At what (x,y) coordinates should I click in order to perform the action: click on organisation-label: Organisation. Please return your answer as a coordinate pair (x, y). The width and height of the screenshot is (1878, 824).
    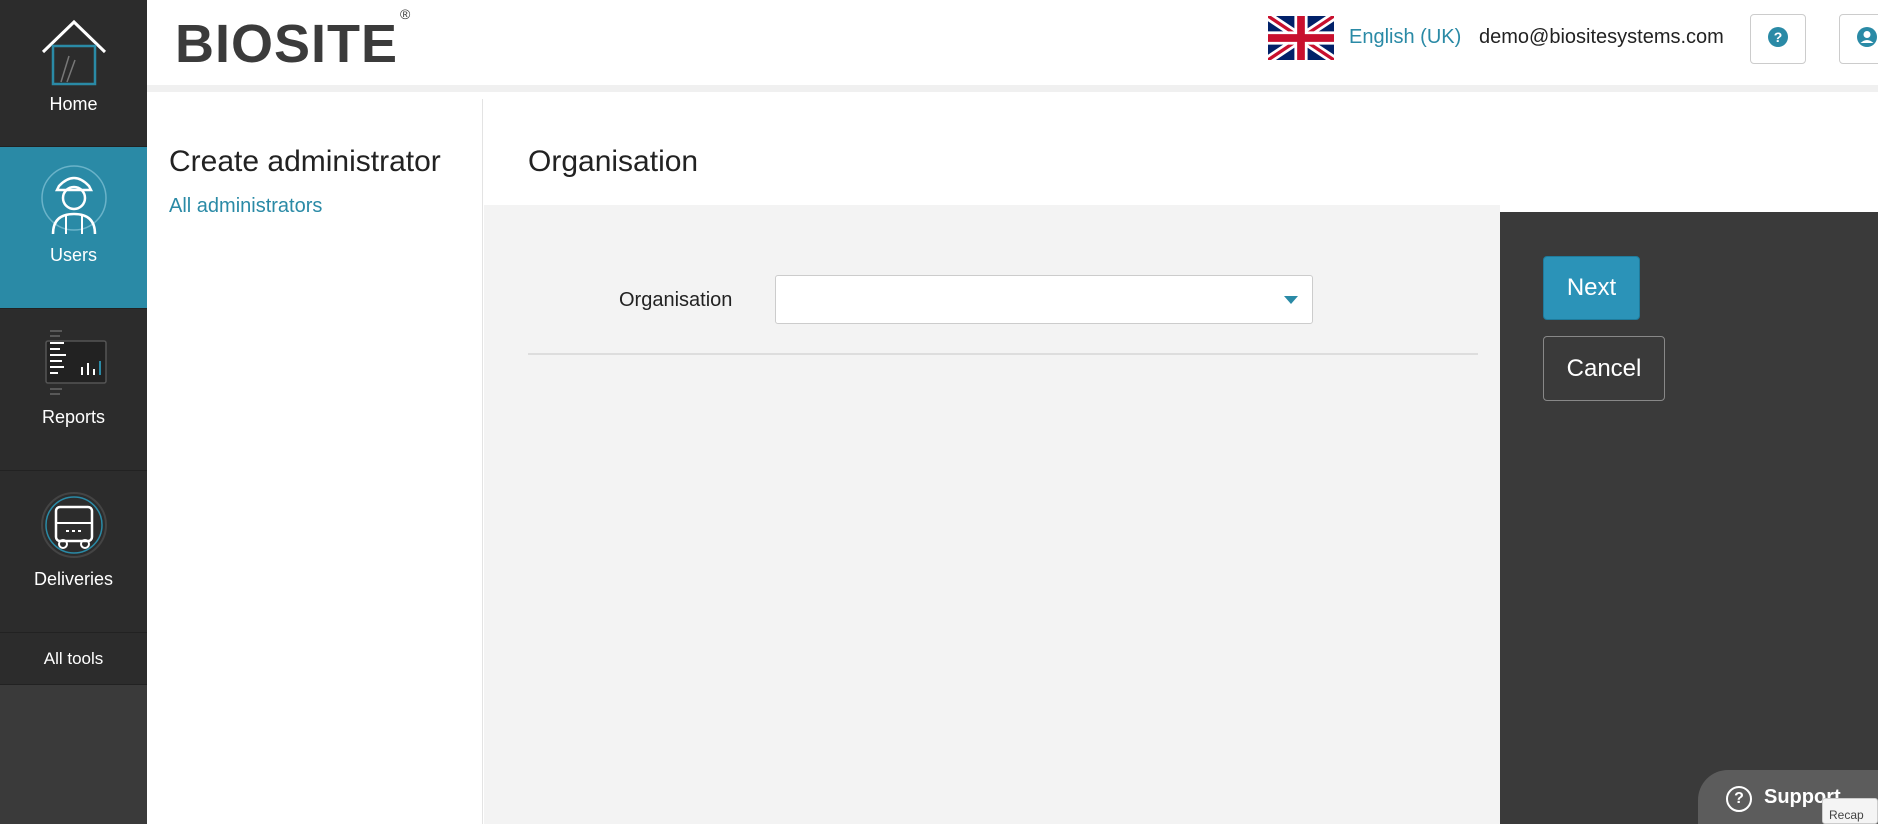
    Looking at the image, I should click on (676, 300).